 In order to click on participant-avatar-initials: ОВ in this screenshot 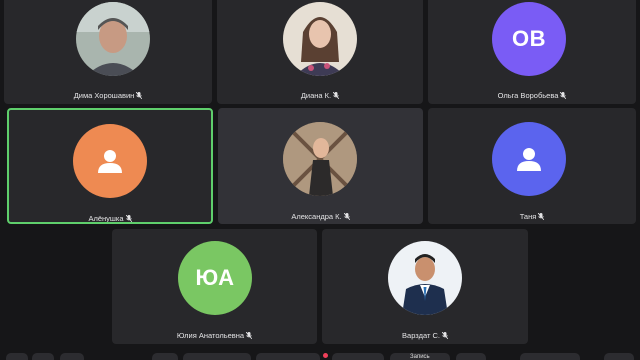, I will do `click(529, 39)`.